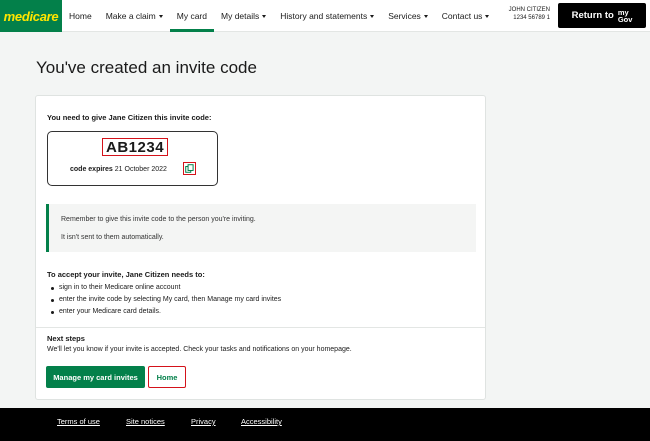  What do you see at coordinates (462, 16) in the screenshot?
I see `nav-label: Contact us` at bounding box center [462, 16].